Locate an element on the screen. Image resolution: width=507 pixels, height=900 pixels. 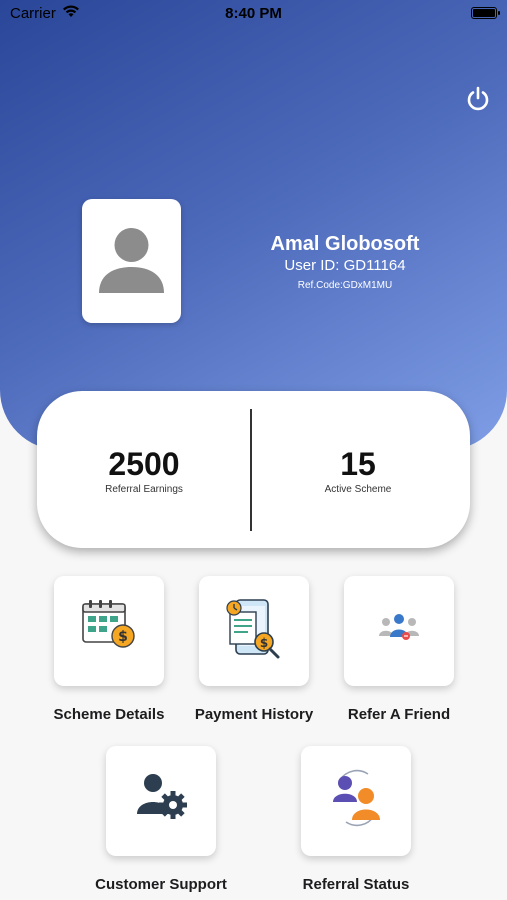
user-name: Amal Globosoft is located at coordinates (345, 244).